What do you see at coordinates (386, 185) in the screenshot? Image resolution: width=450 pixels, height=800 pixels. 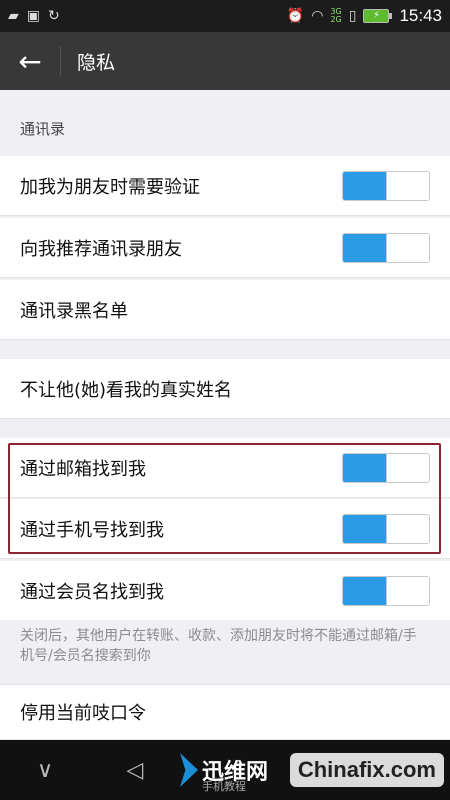 I see `toggle-verify-friend` at bounding box center [386, 185].